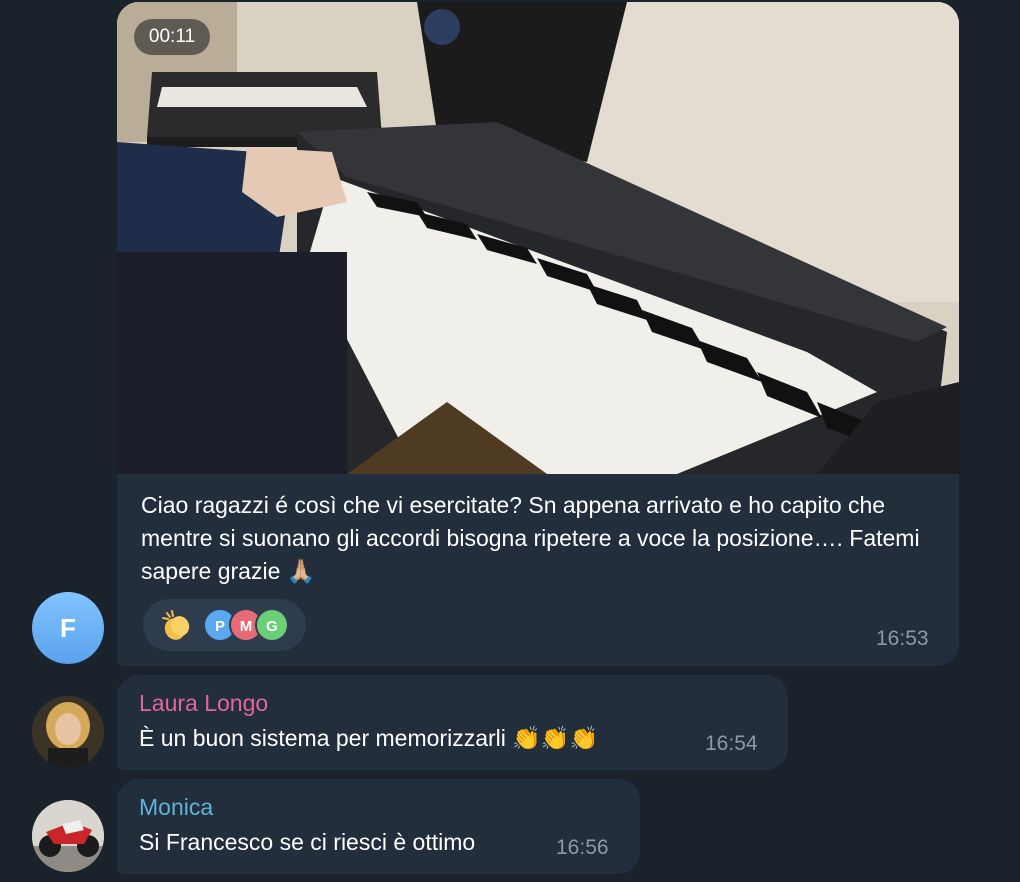 The height and width of the screenshot is (882, 1020). Describe the element at coordinates (731, 743) in the screenshot. I see `message-time: 16:54` at that location.